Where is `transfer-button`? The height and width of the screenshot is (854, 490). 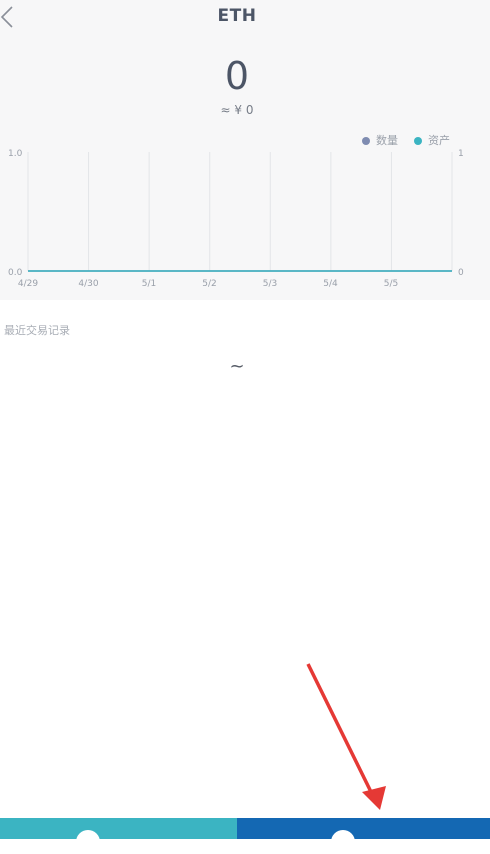 transfer-button is located at coordinates (363, 836).